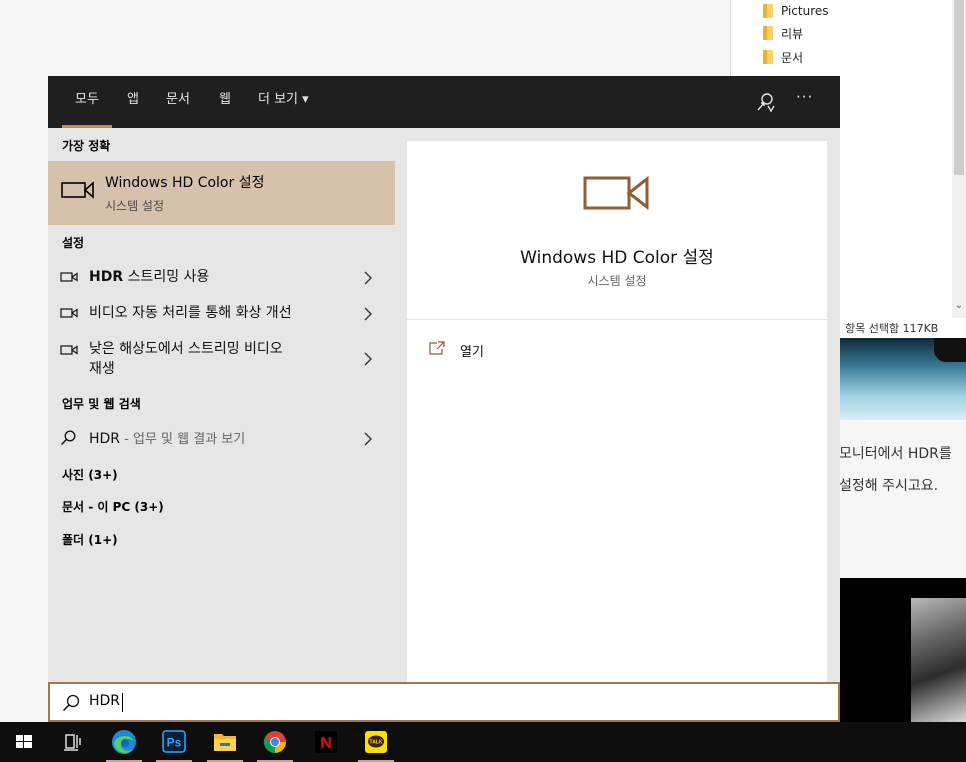  I want to click on section-settings: 설정, so click(73, 243).